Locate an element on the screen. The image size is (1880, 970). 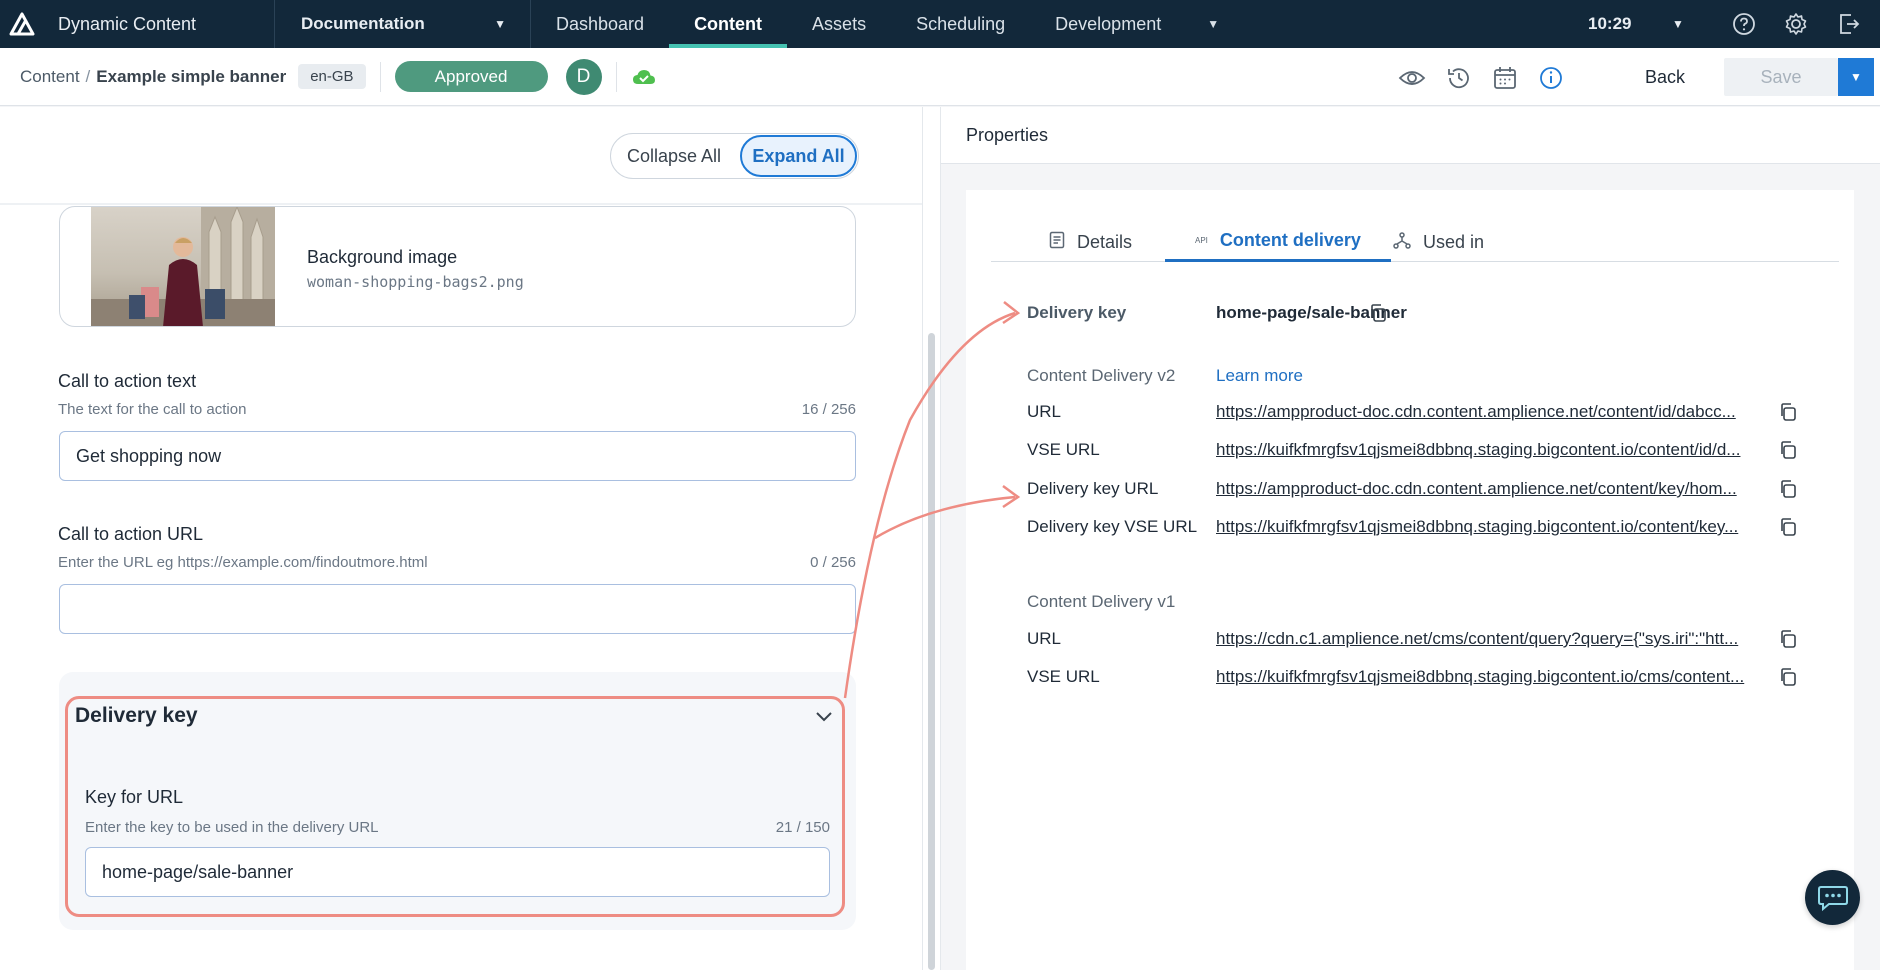
app-title: Dynamic Content is located at coordinates (127, 23).